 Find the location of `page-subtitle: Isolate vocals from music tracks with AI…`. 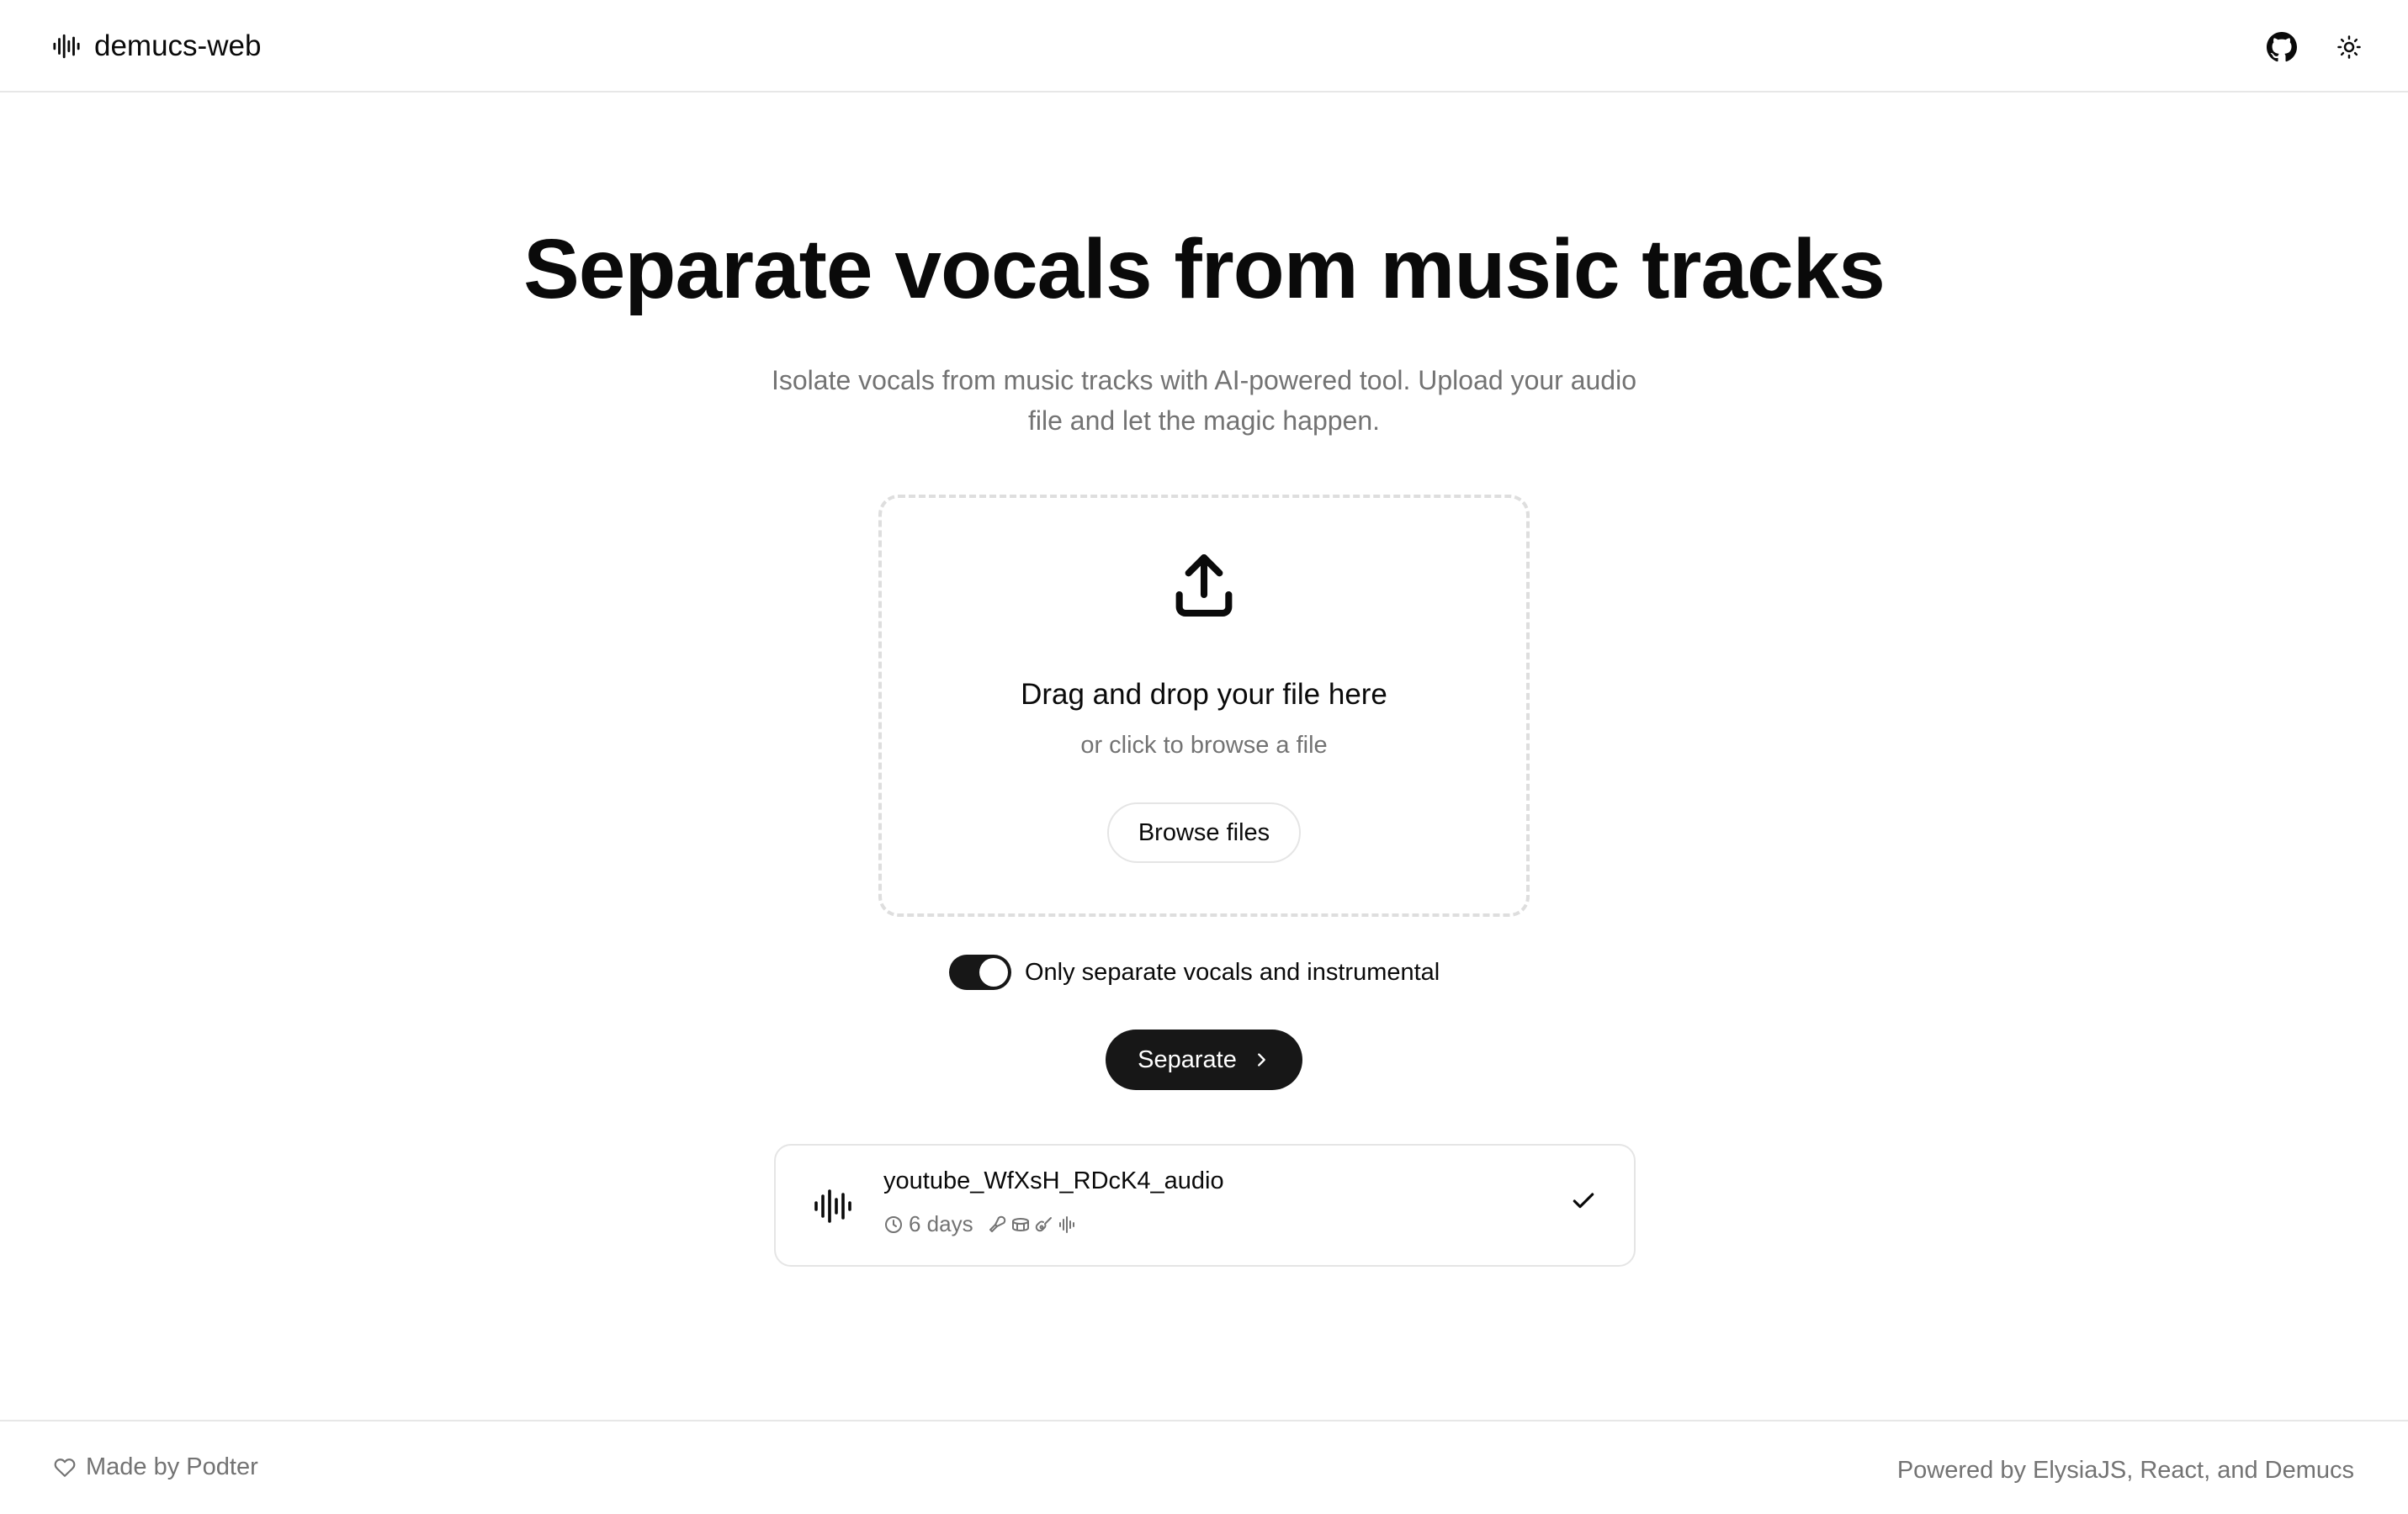

page-subtitle: Isolate vocals from music tracks with AI… is located at coordinates (1203, 401).